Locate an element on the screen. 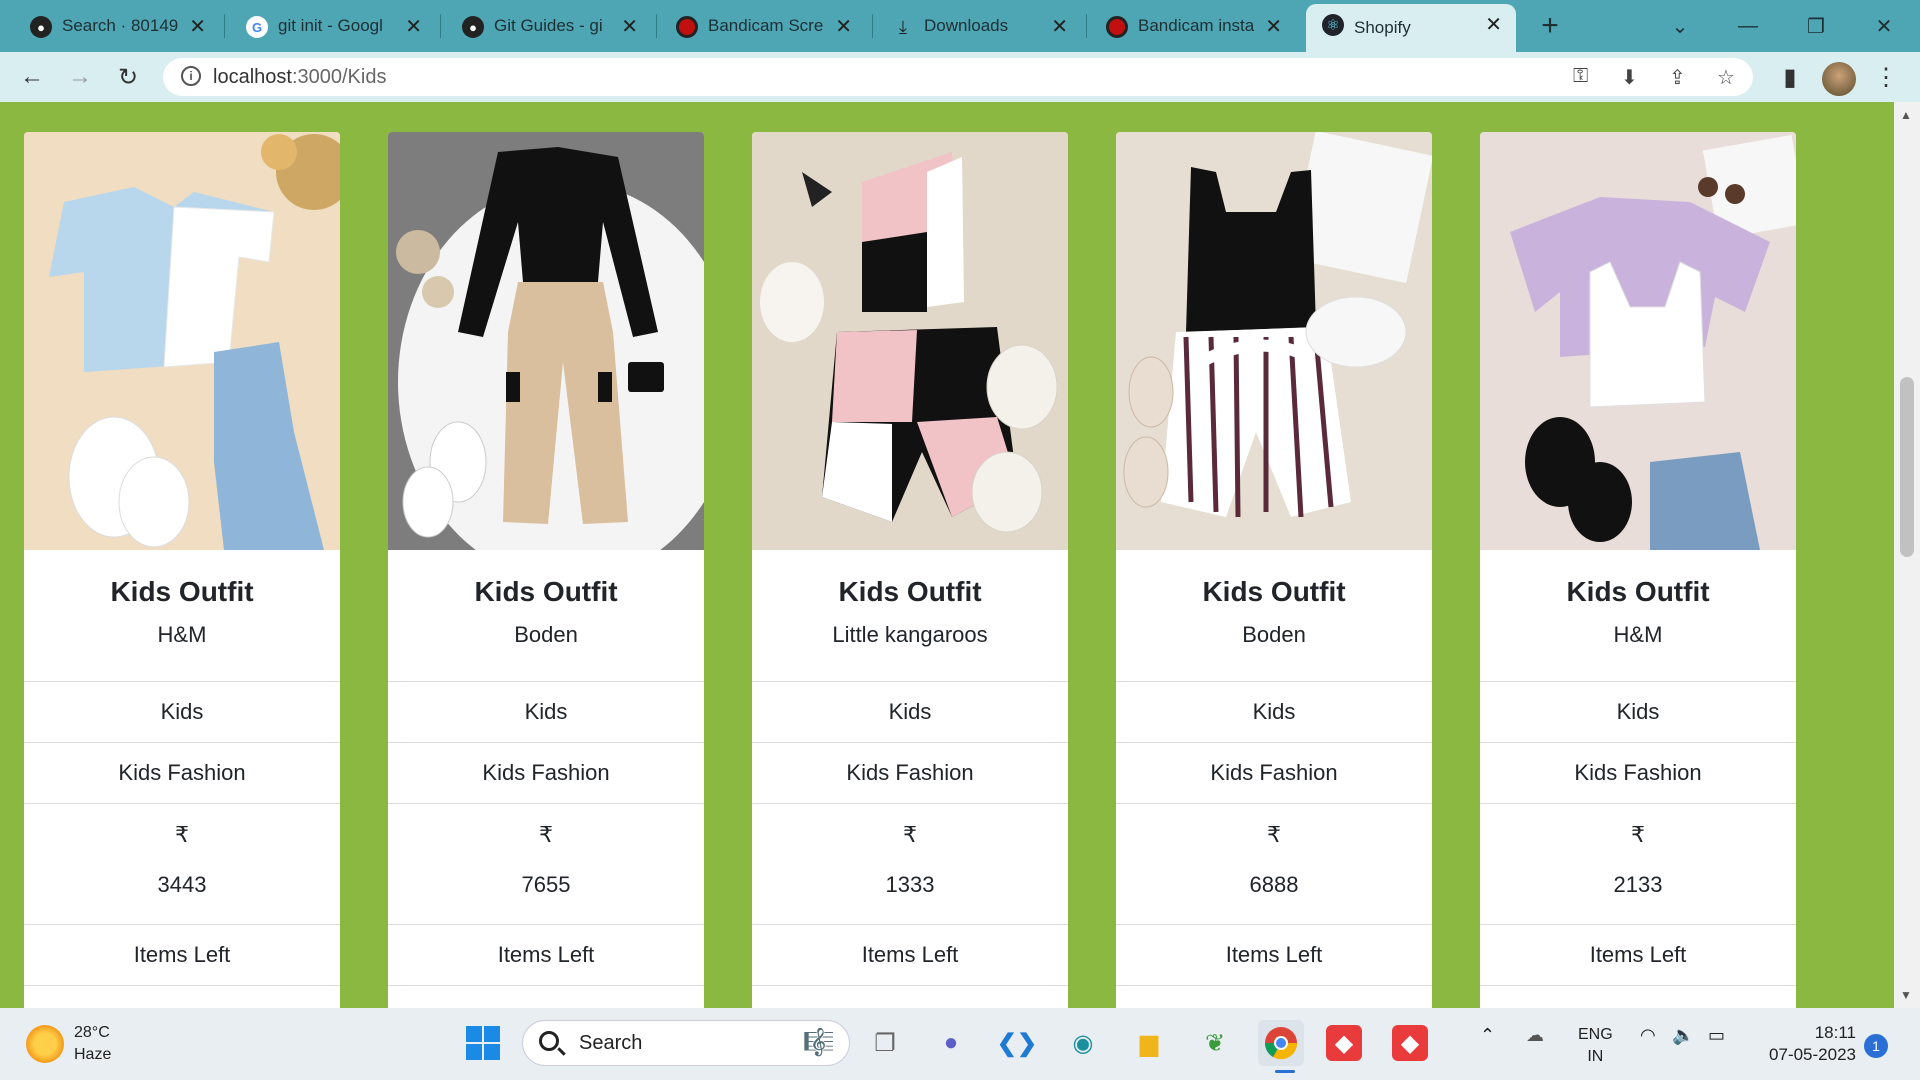 The image size is (1920, 1080). site-info-icon: i is located at coordinates (191, 76).